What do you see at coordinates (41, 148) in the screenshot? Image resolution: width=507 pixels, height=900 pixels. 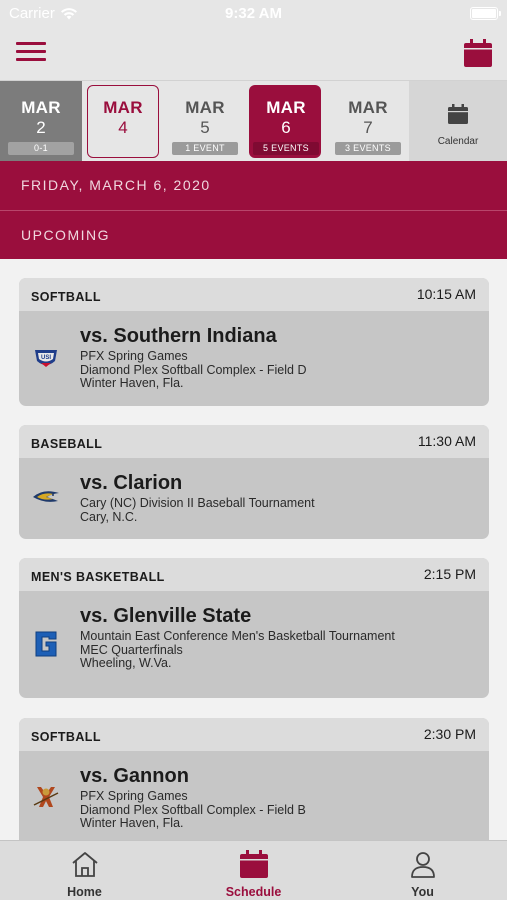 I see `date-badge: 0-1` at bounding box center [41, 148].